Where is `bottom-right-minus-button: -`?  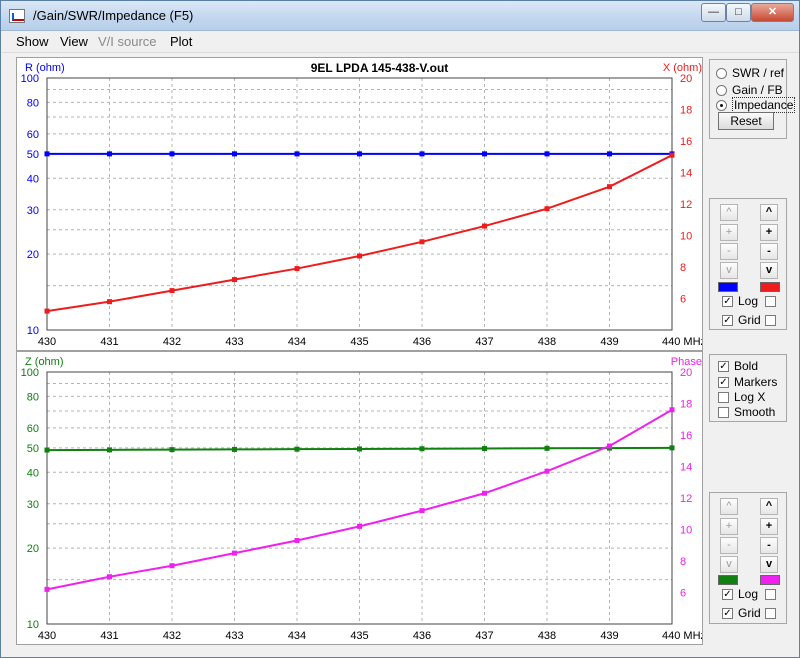
bottom-right-minus-button: - is located at coordinates (769, 545).